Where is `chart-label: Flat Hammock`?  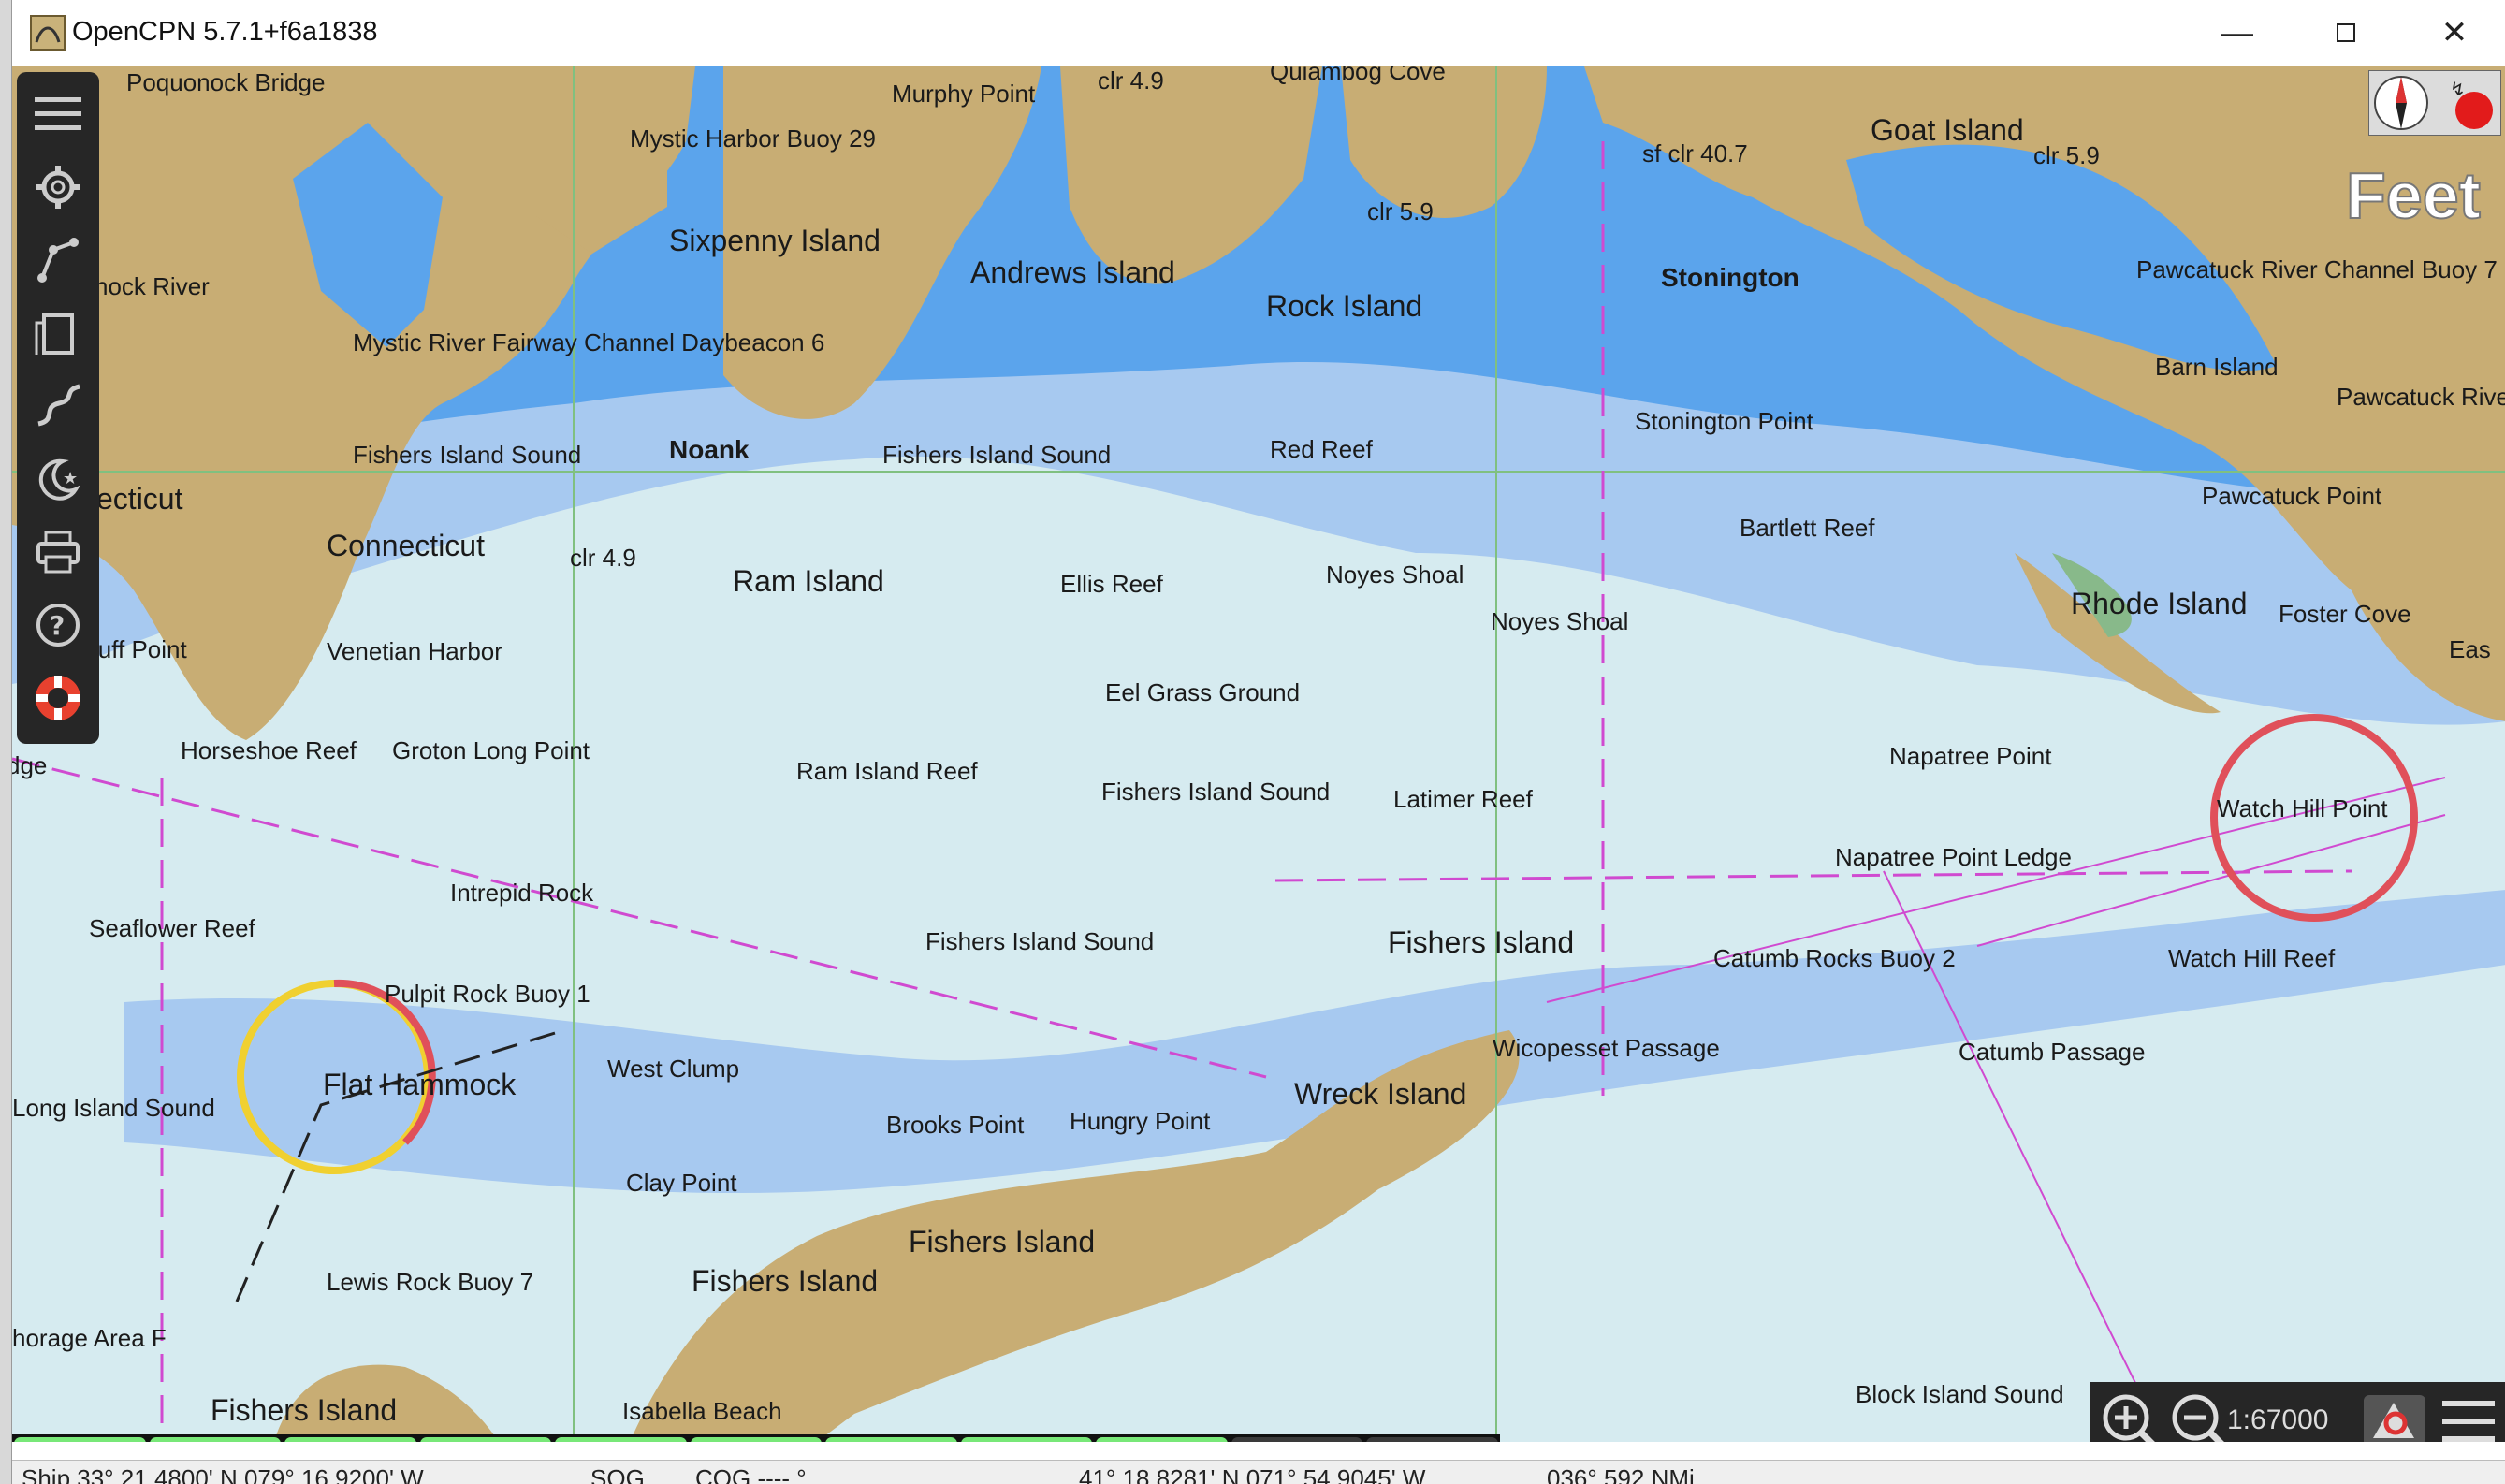
chart-label: Flat Hammock is located at coordinates (420, 1084).